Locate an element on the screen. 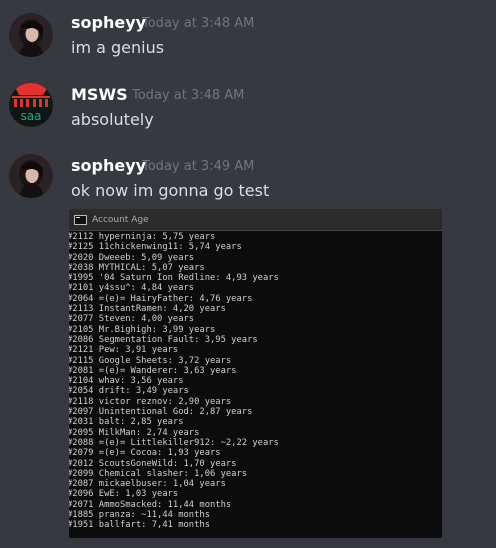 The image size is (496, 548). console-window-icon is located at coordinates (80, 219).